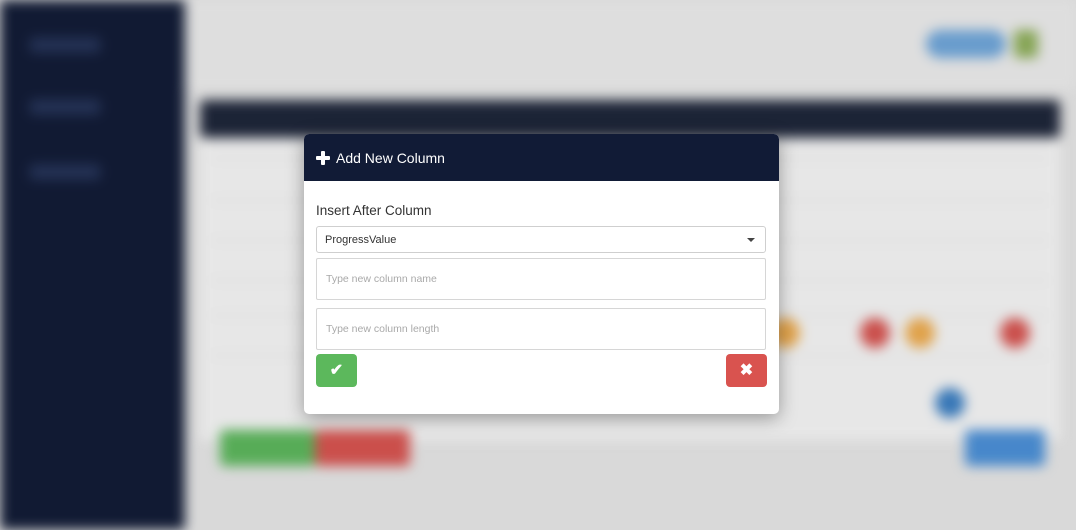 The height and width of the screenshot is (530, 1076). What do you see at coordinates (541, 157) in the screenshot?
I see `modal-header: Add New Column` at bounding box center [541, 157].